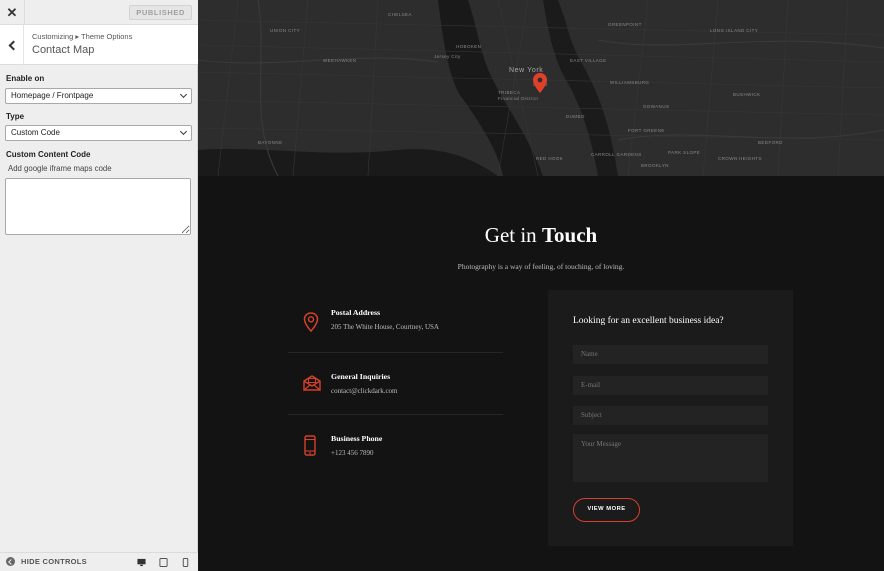 The height and width of the screenshot is (571, 884). What do you see at coordinates (747, 94) in the screenshot?
I see `map-label: BUSHWICK` at bounding box center [747, 94].